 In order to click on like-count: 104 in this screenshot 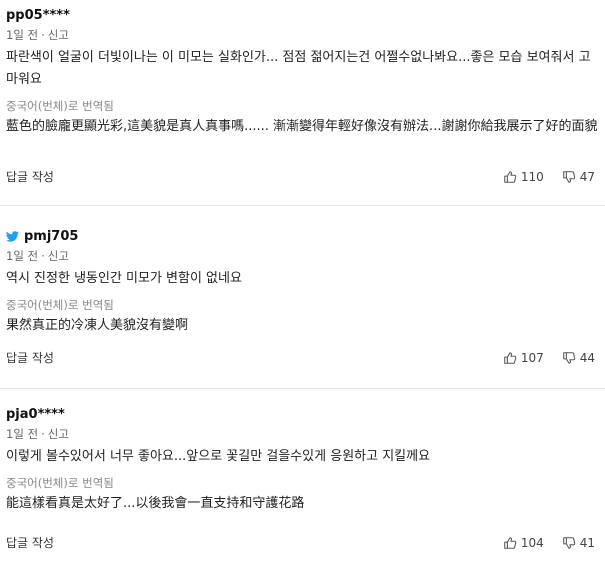, I will do `click(532, 542)`.